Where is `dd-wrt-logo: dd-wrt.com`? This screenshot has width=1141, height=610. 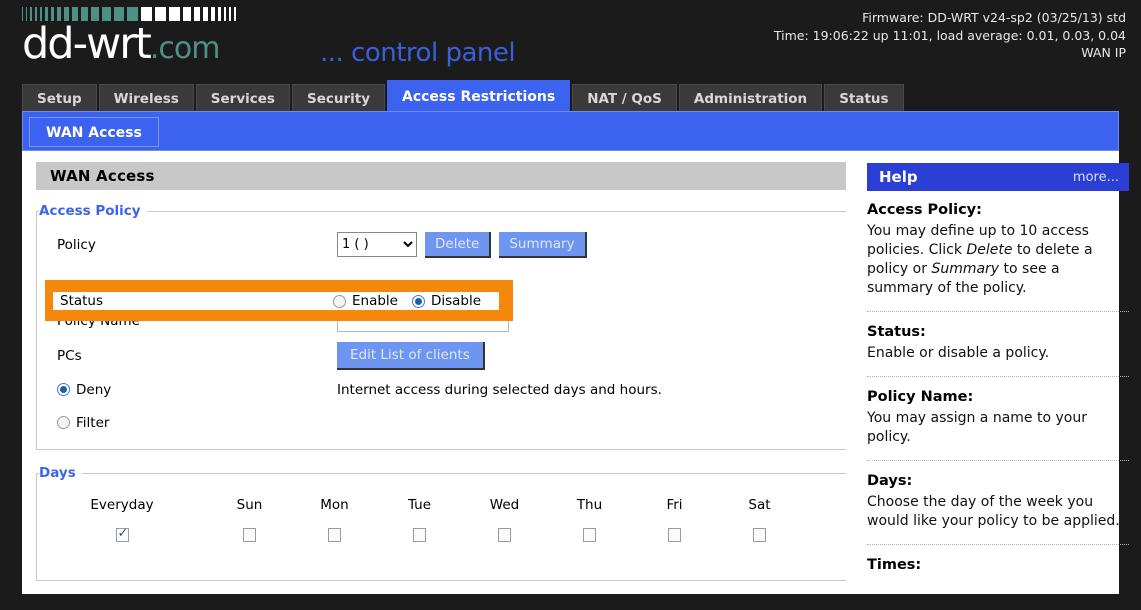 dd-wrt-logo: dd-wrt.com is located at coordinates (130, 39).